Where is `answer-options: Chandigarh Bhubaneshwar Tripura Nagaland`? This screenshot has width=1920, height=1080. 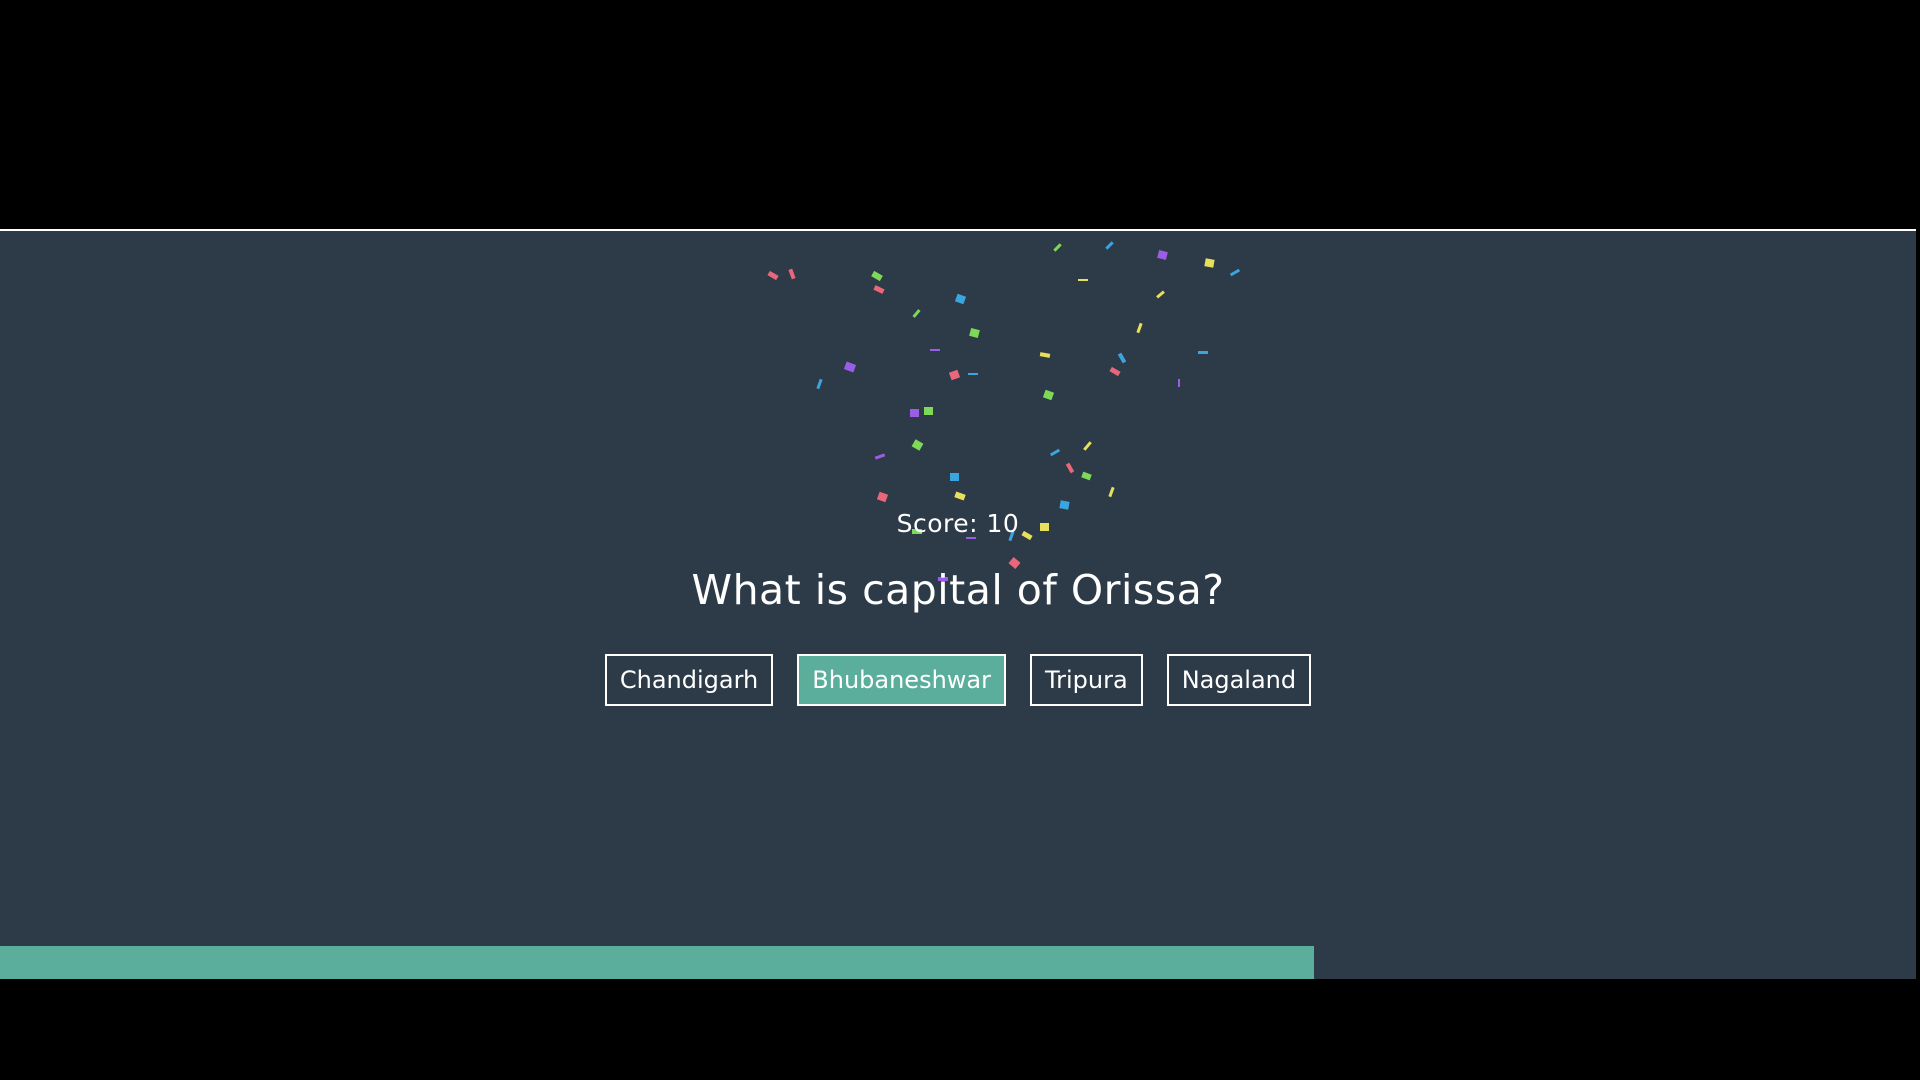 answer-options: Chandigarh Bhubaneshwar Tripura Nagaland is located at coordinates (958, 680).